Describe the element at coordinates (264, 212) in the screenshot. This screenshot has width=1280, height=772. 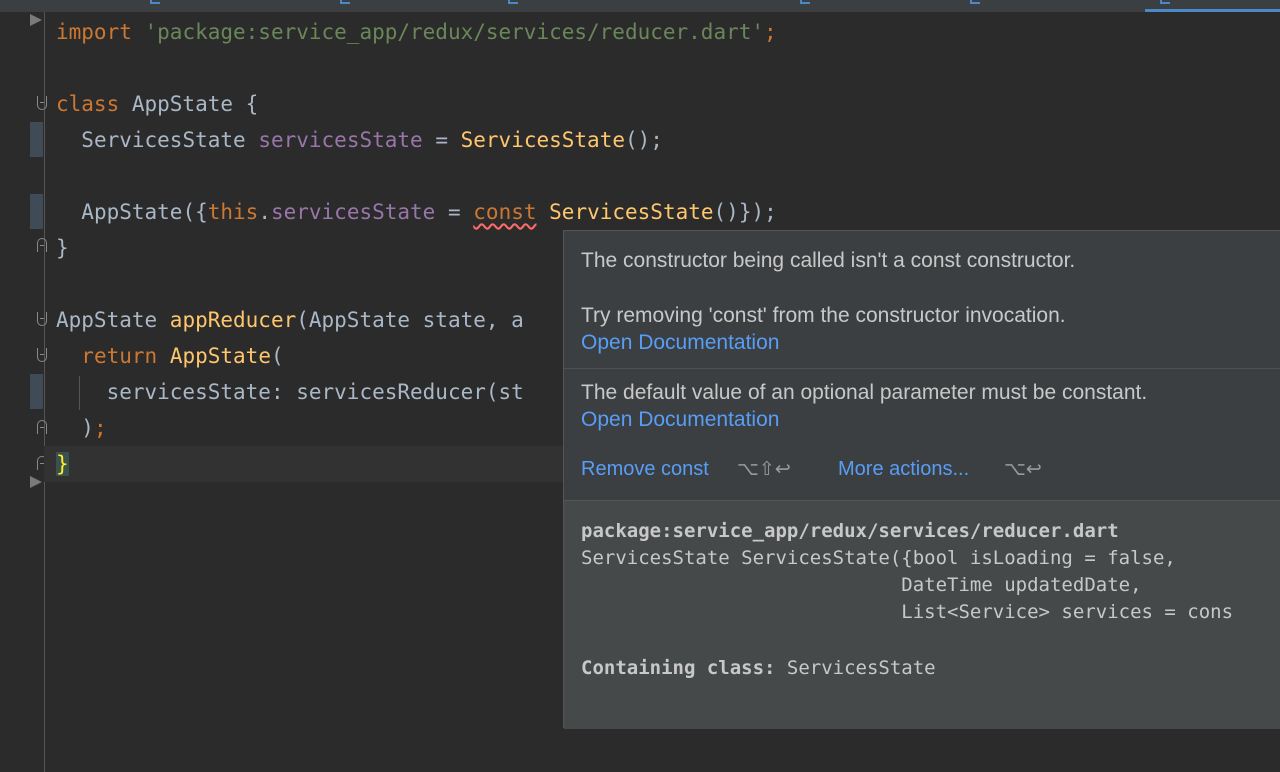
I see `code-text: .` at that location.